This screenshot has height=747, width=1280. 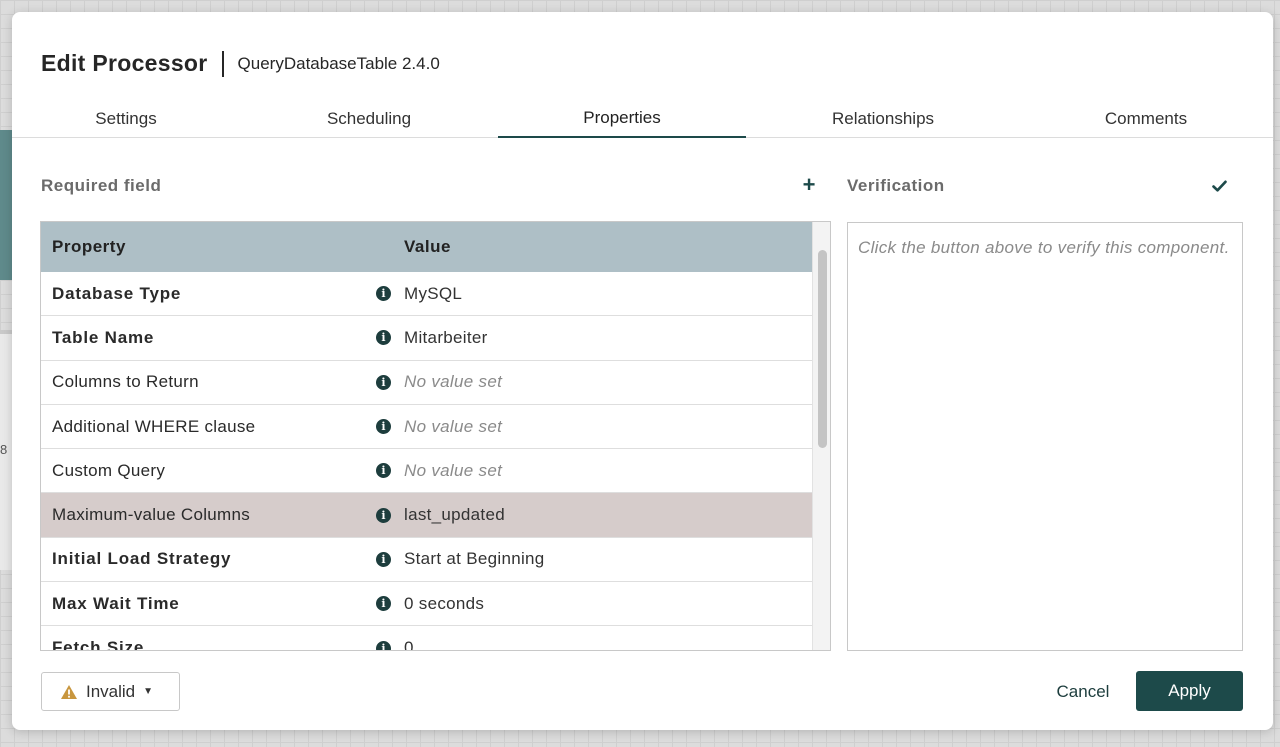 I want to click on table-row: Columns to Return i No value set, so click(x=426, y=383).